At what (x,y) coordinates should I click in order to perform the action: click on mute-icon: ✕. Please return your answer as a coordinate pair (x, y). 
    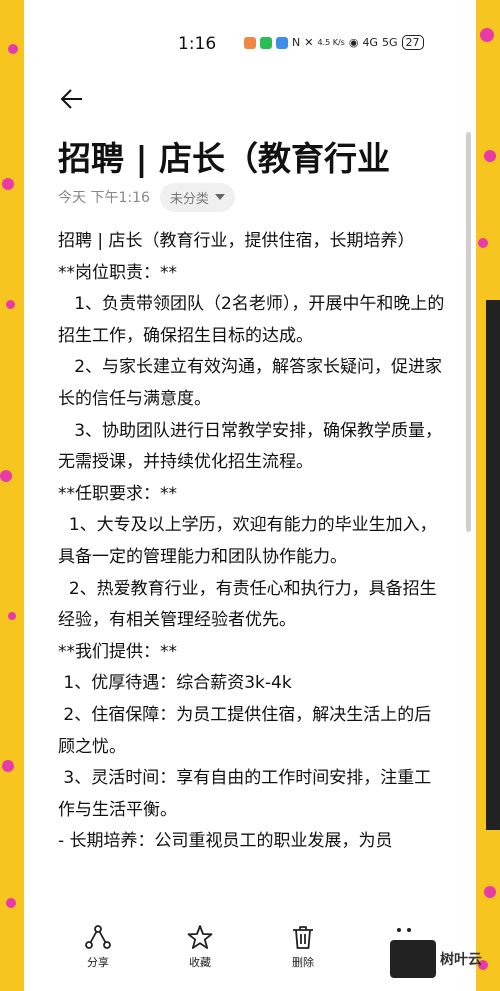
    Looking at the image, I should click on (309, 42).